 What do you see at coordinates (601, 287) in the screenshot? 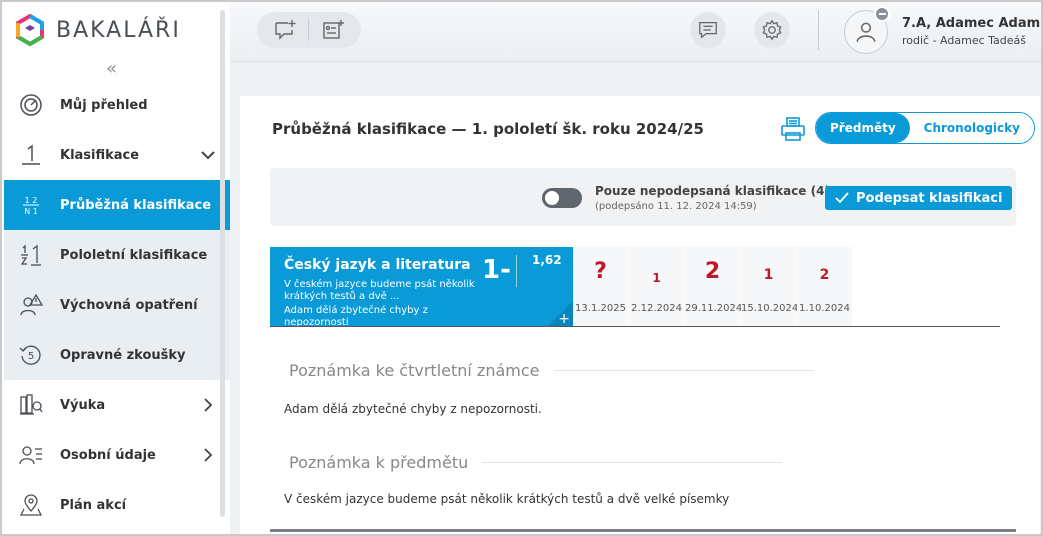
I see `grade-cell: ? 13.1.2025` at bounding box center [601, 287].